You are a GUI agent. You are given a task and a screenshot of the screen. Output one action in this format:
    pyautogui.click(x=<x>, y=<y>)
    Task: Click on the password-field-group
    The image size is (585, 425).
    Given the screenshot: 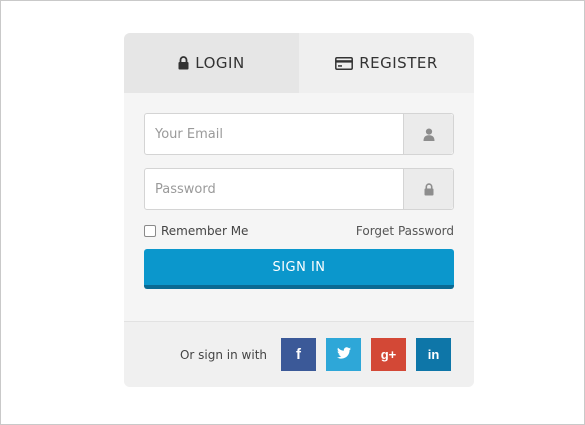 What is the action you would take?
    pyautogui.click(x=299, y=189)
    